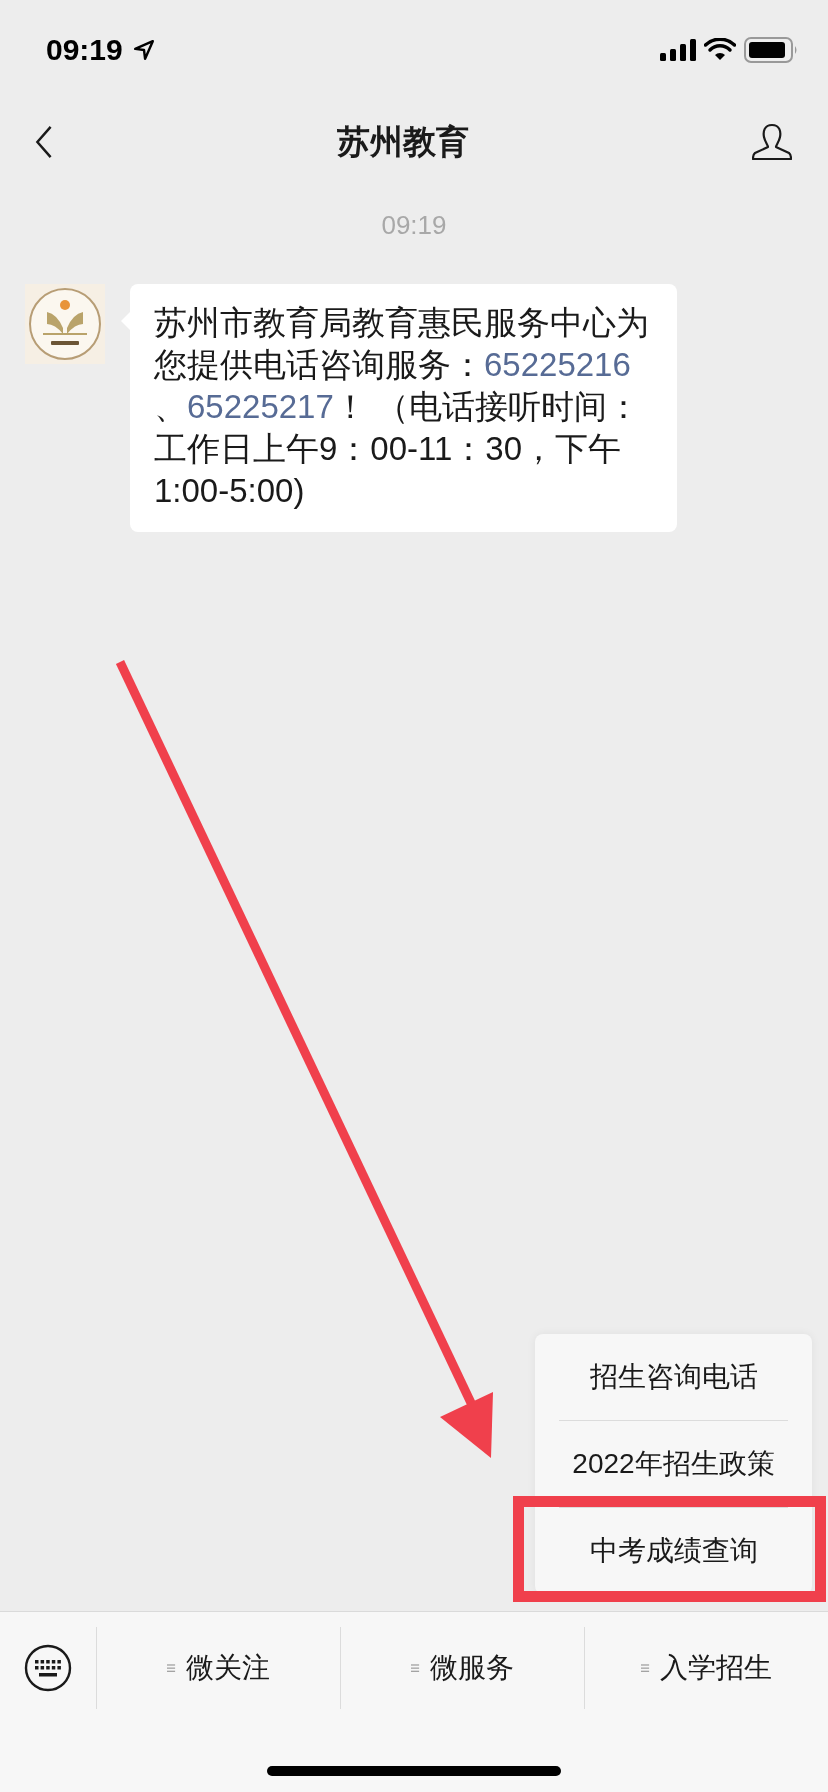  What do you see at coordinates (143, 50) in the screenshot?
I see `location-arrow-icon` at bounding box center [143, 50].